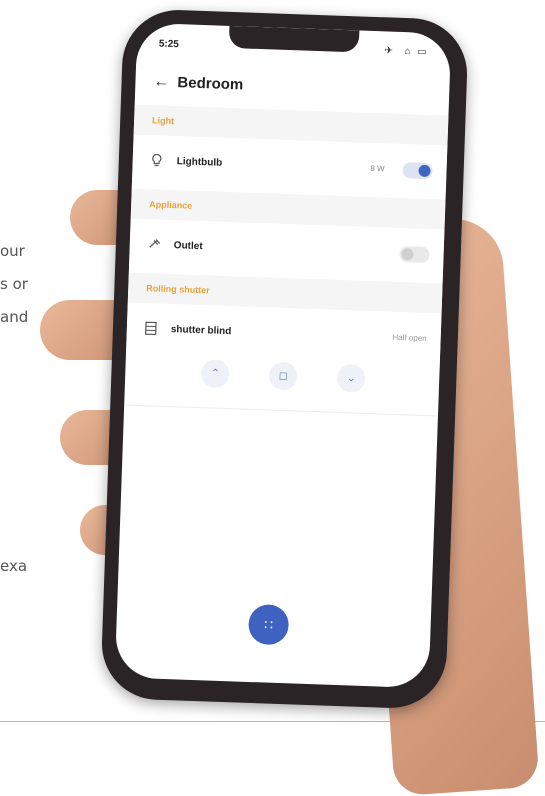 The height and width of the screenshot is (796, 545). I want to click on lightbulb-toggle, so click(417, 170).